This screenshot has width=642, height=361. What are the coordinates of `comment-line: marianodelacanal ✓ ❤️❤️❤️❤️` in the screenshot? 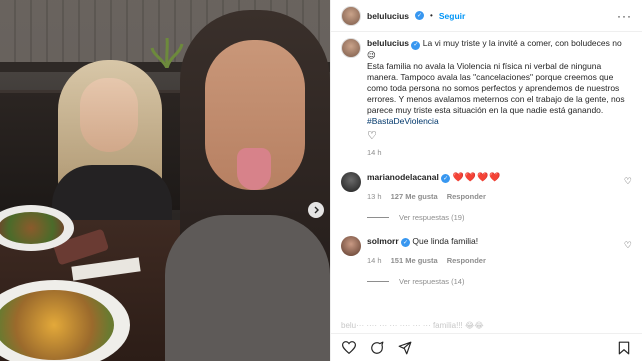 It's located at (499, 177).